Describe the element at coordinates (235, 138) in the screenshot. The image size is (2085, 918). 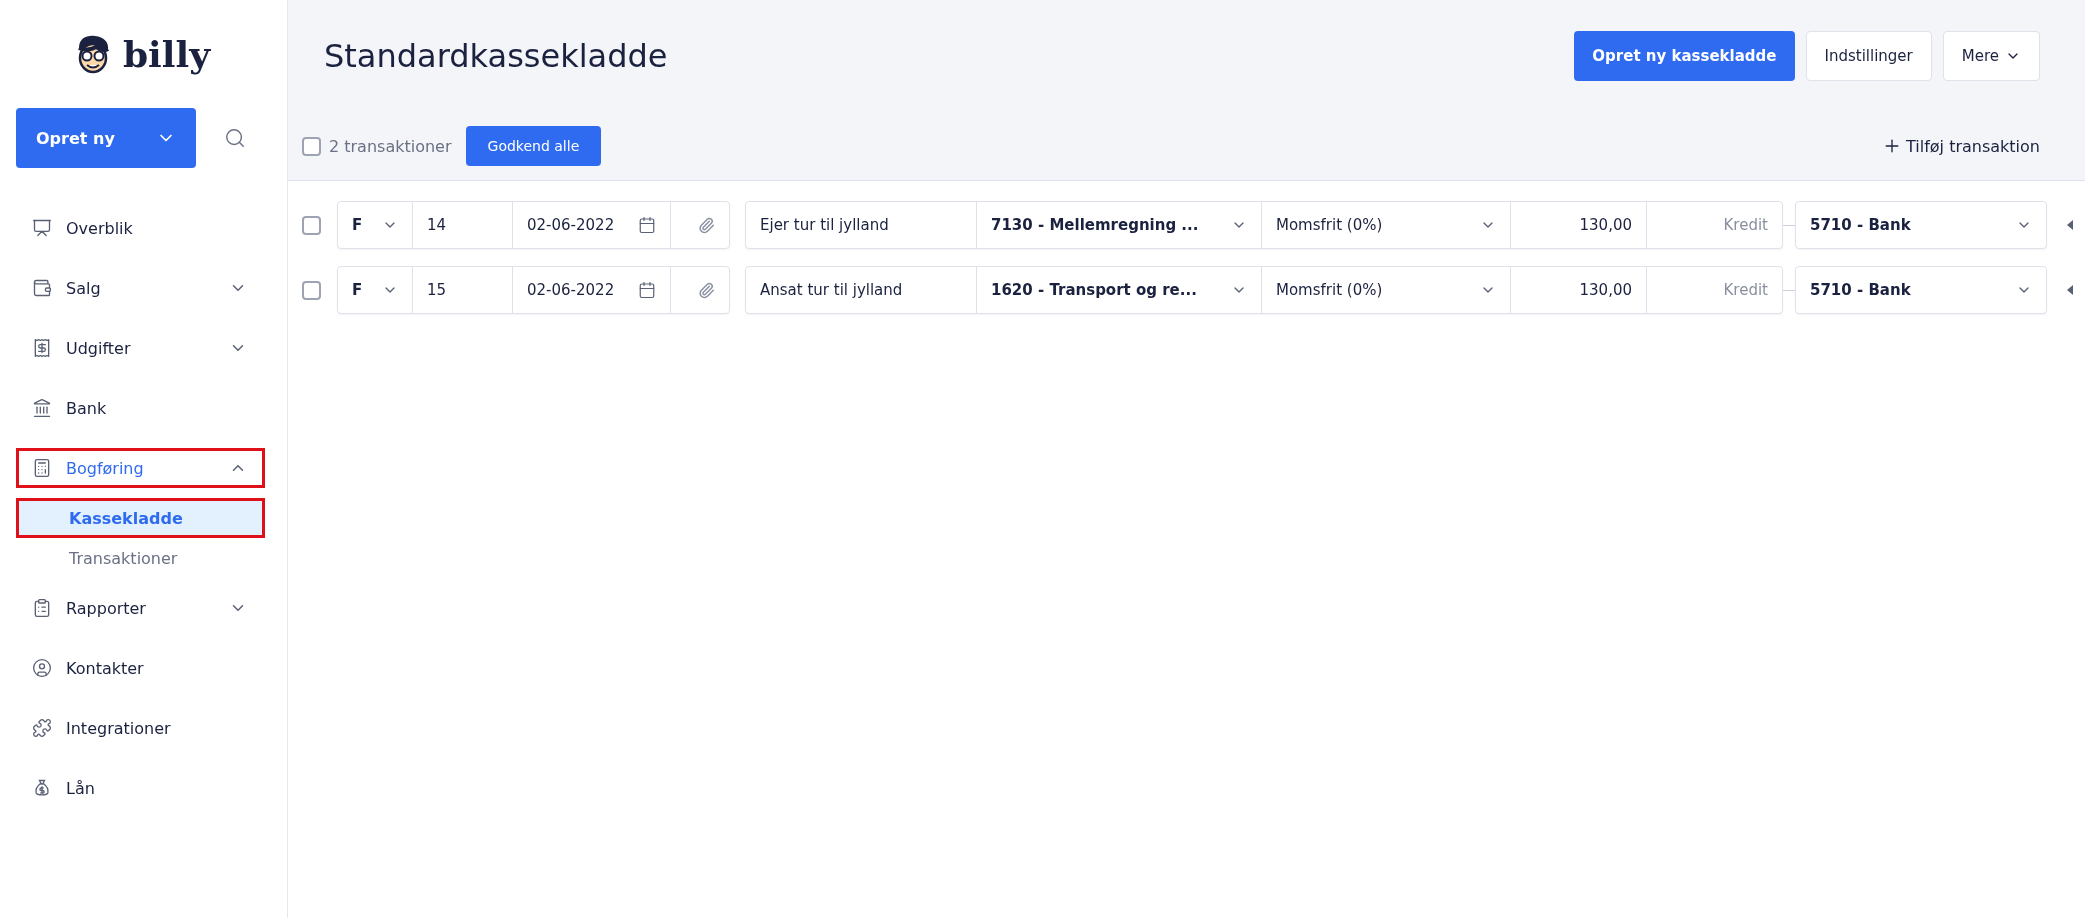
I see `search-icon` at that location.